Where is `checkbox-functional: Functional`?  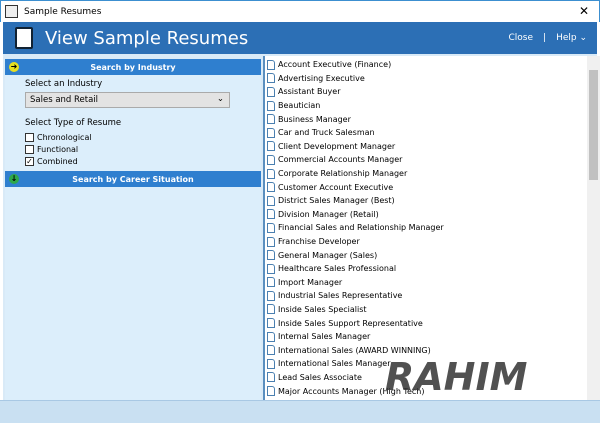
checkbox-functional: Functional is located at coordinates (143, 149).